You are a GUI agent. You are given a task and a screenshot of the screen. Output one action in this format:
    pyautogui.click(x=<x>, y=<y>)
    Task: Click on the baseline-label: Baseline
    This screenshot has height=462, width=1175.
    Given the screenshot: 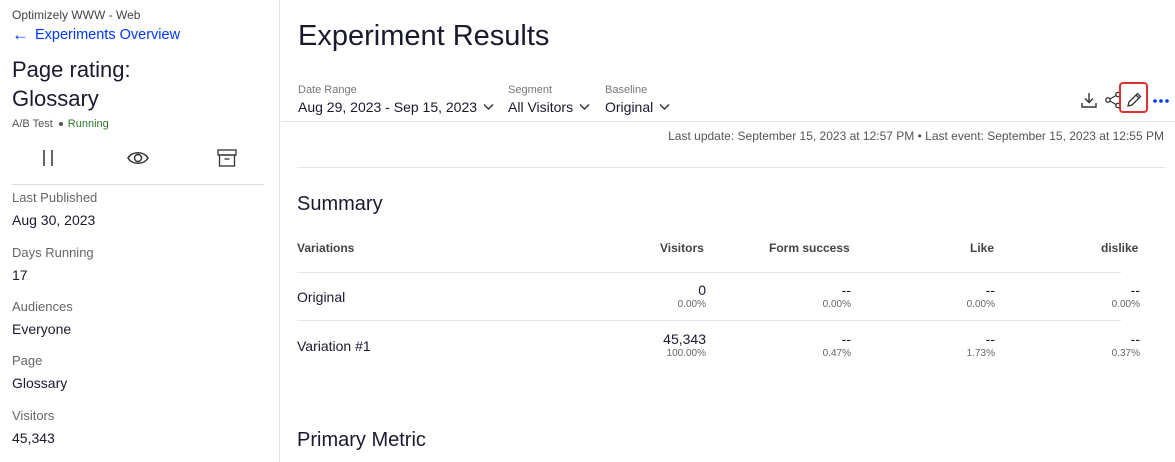 What is the action you would take?
    pyautogui.click(x=626, y=90)
    